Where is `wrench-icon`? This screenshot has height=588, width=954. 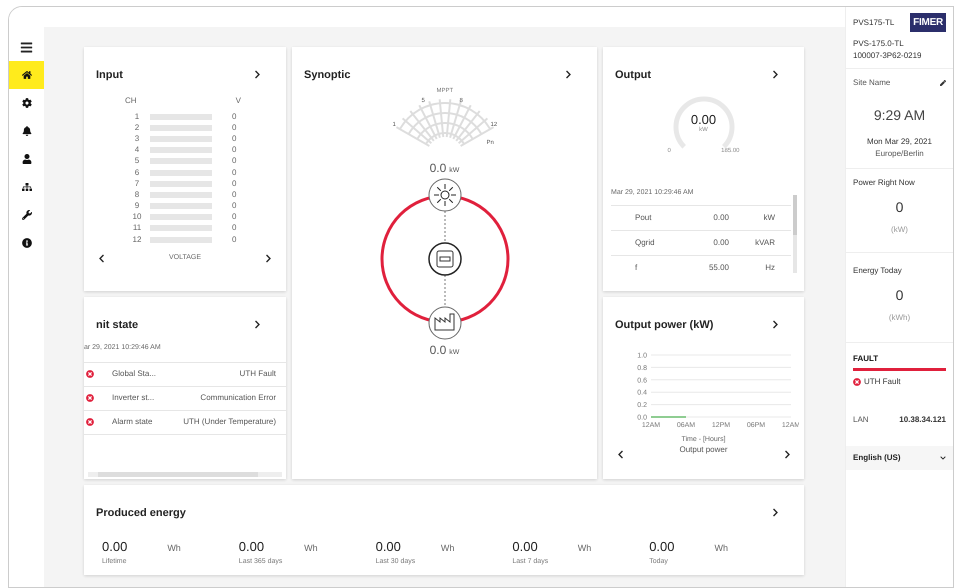 wrench-icon is located at coordinates (27, 215).